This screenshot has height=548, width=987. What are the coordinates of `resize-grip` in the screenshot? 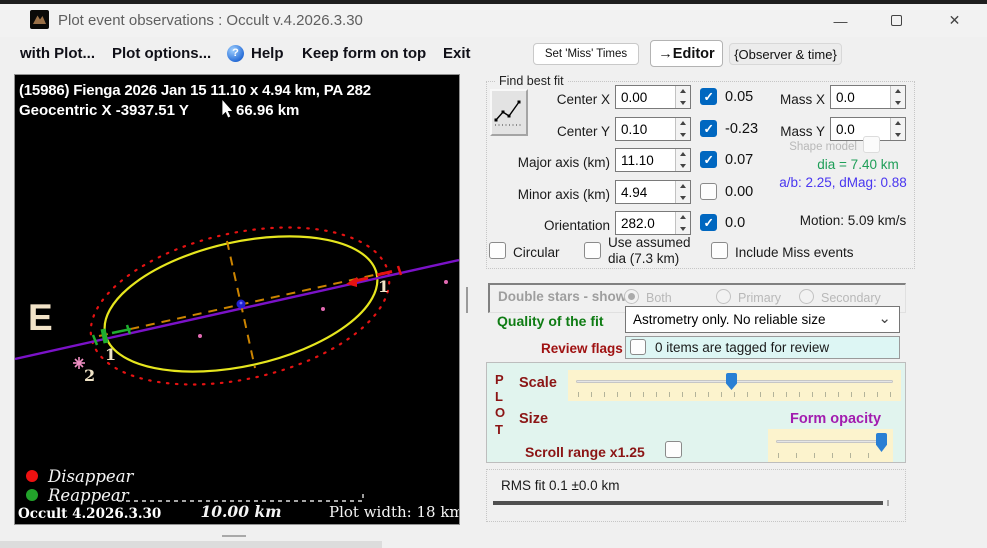 It's located at (234, 536).